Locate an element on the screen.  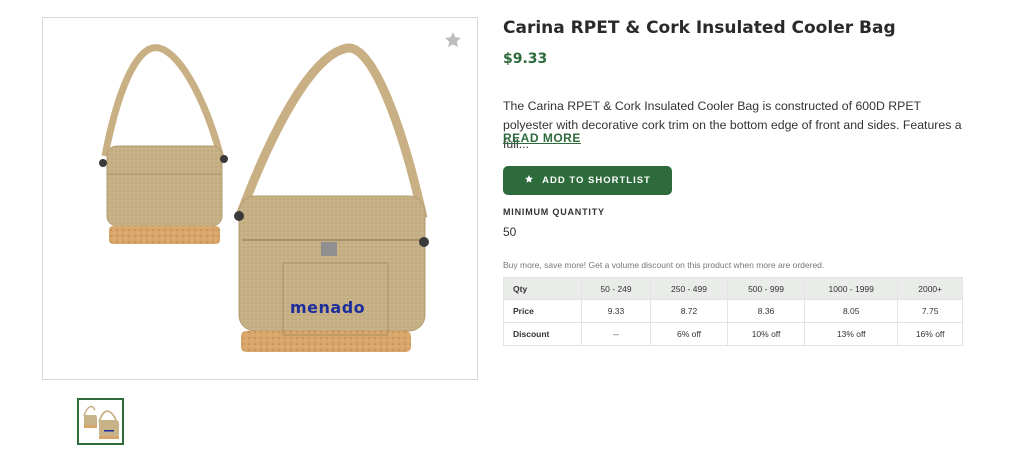
discount-row-label: Discount is located at coordinates (542, 334).